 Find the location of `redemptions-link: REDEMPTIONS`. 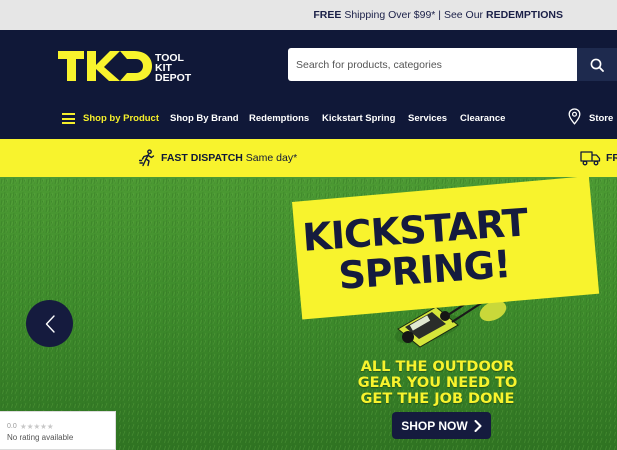

redemptions-link: REDEMPTIONS is located at coordinates (524, 15).